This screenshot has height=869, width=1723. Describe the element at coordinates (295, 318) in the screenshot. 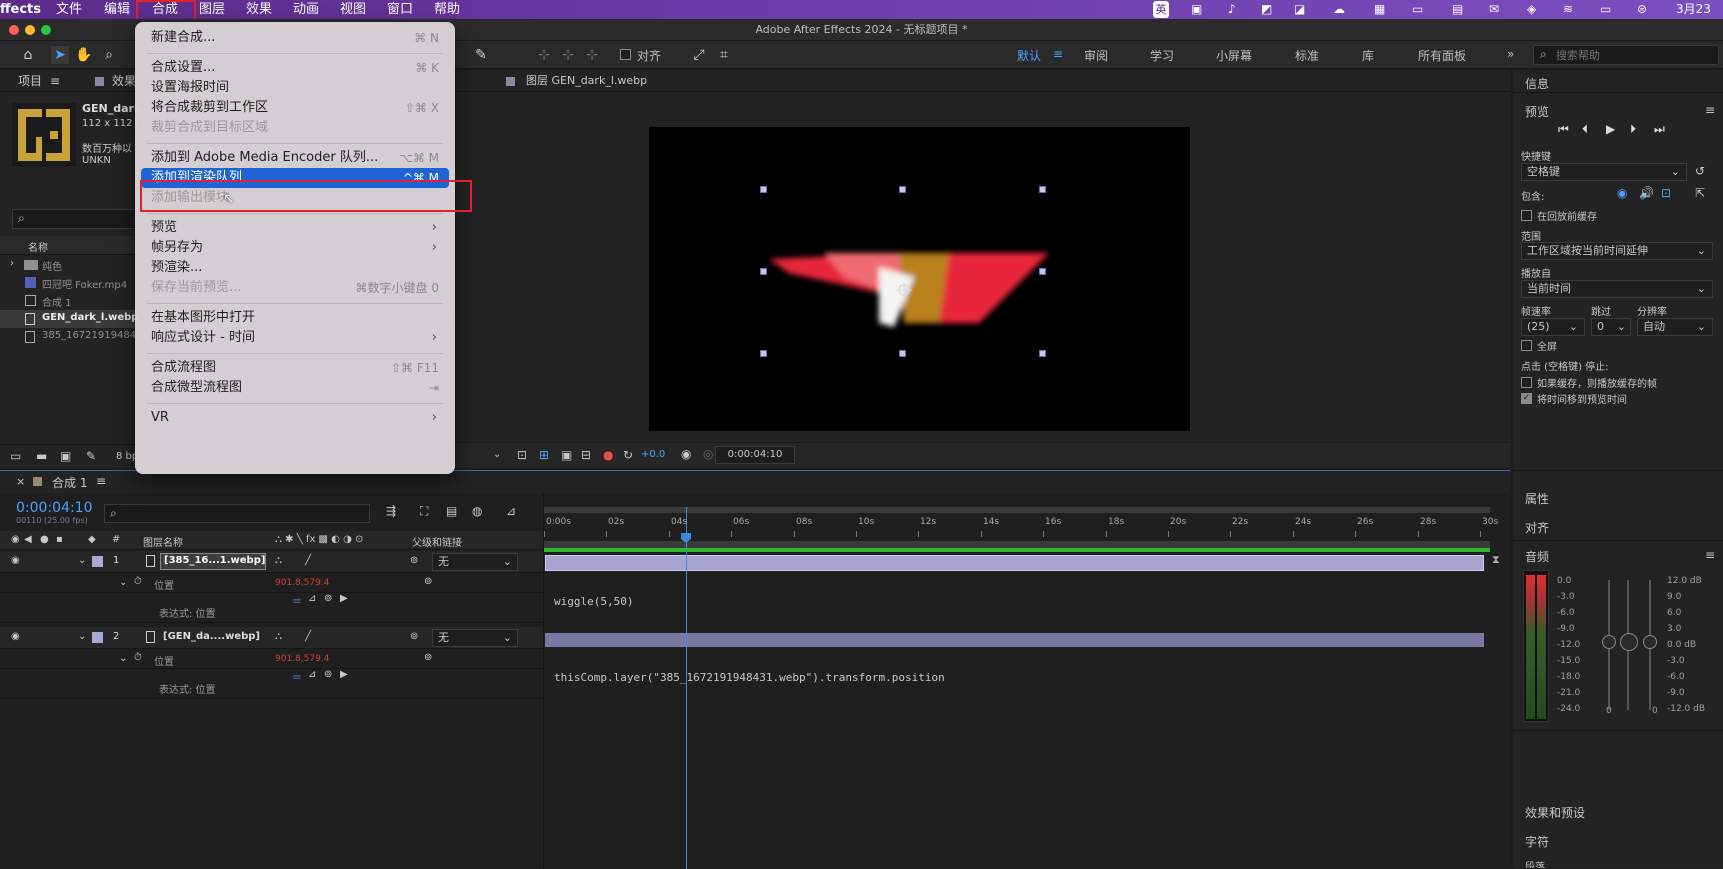

I see `menu-item: 在基本图形中打开` at that location.